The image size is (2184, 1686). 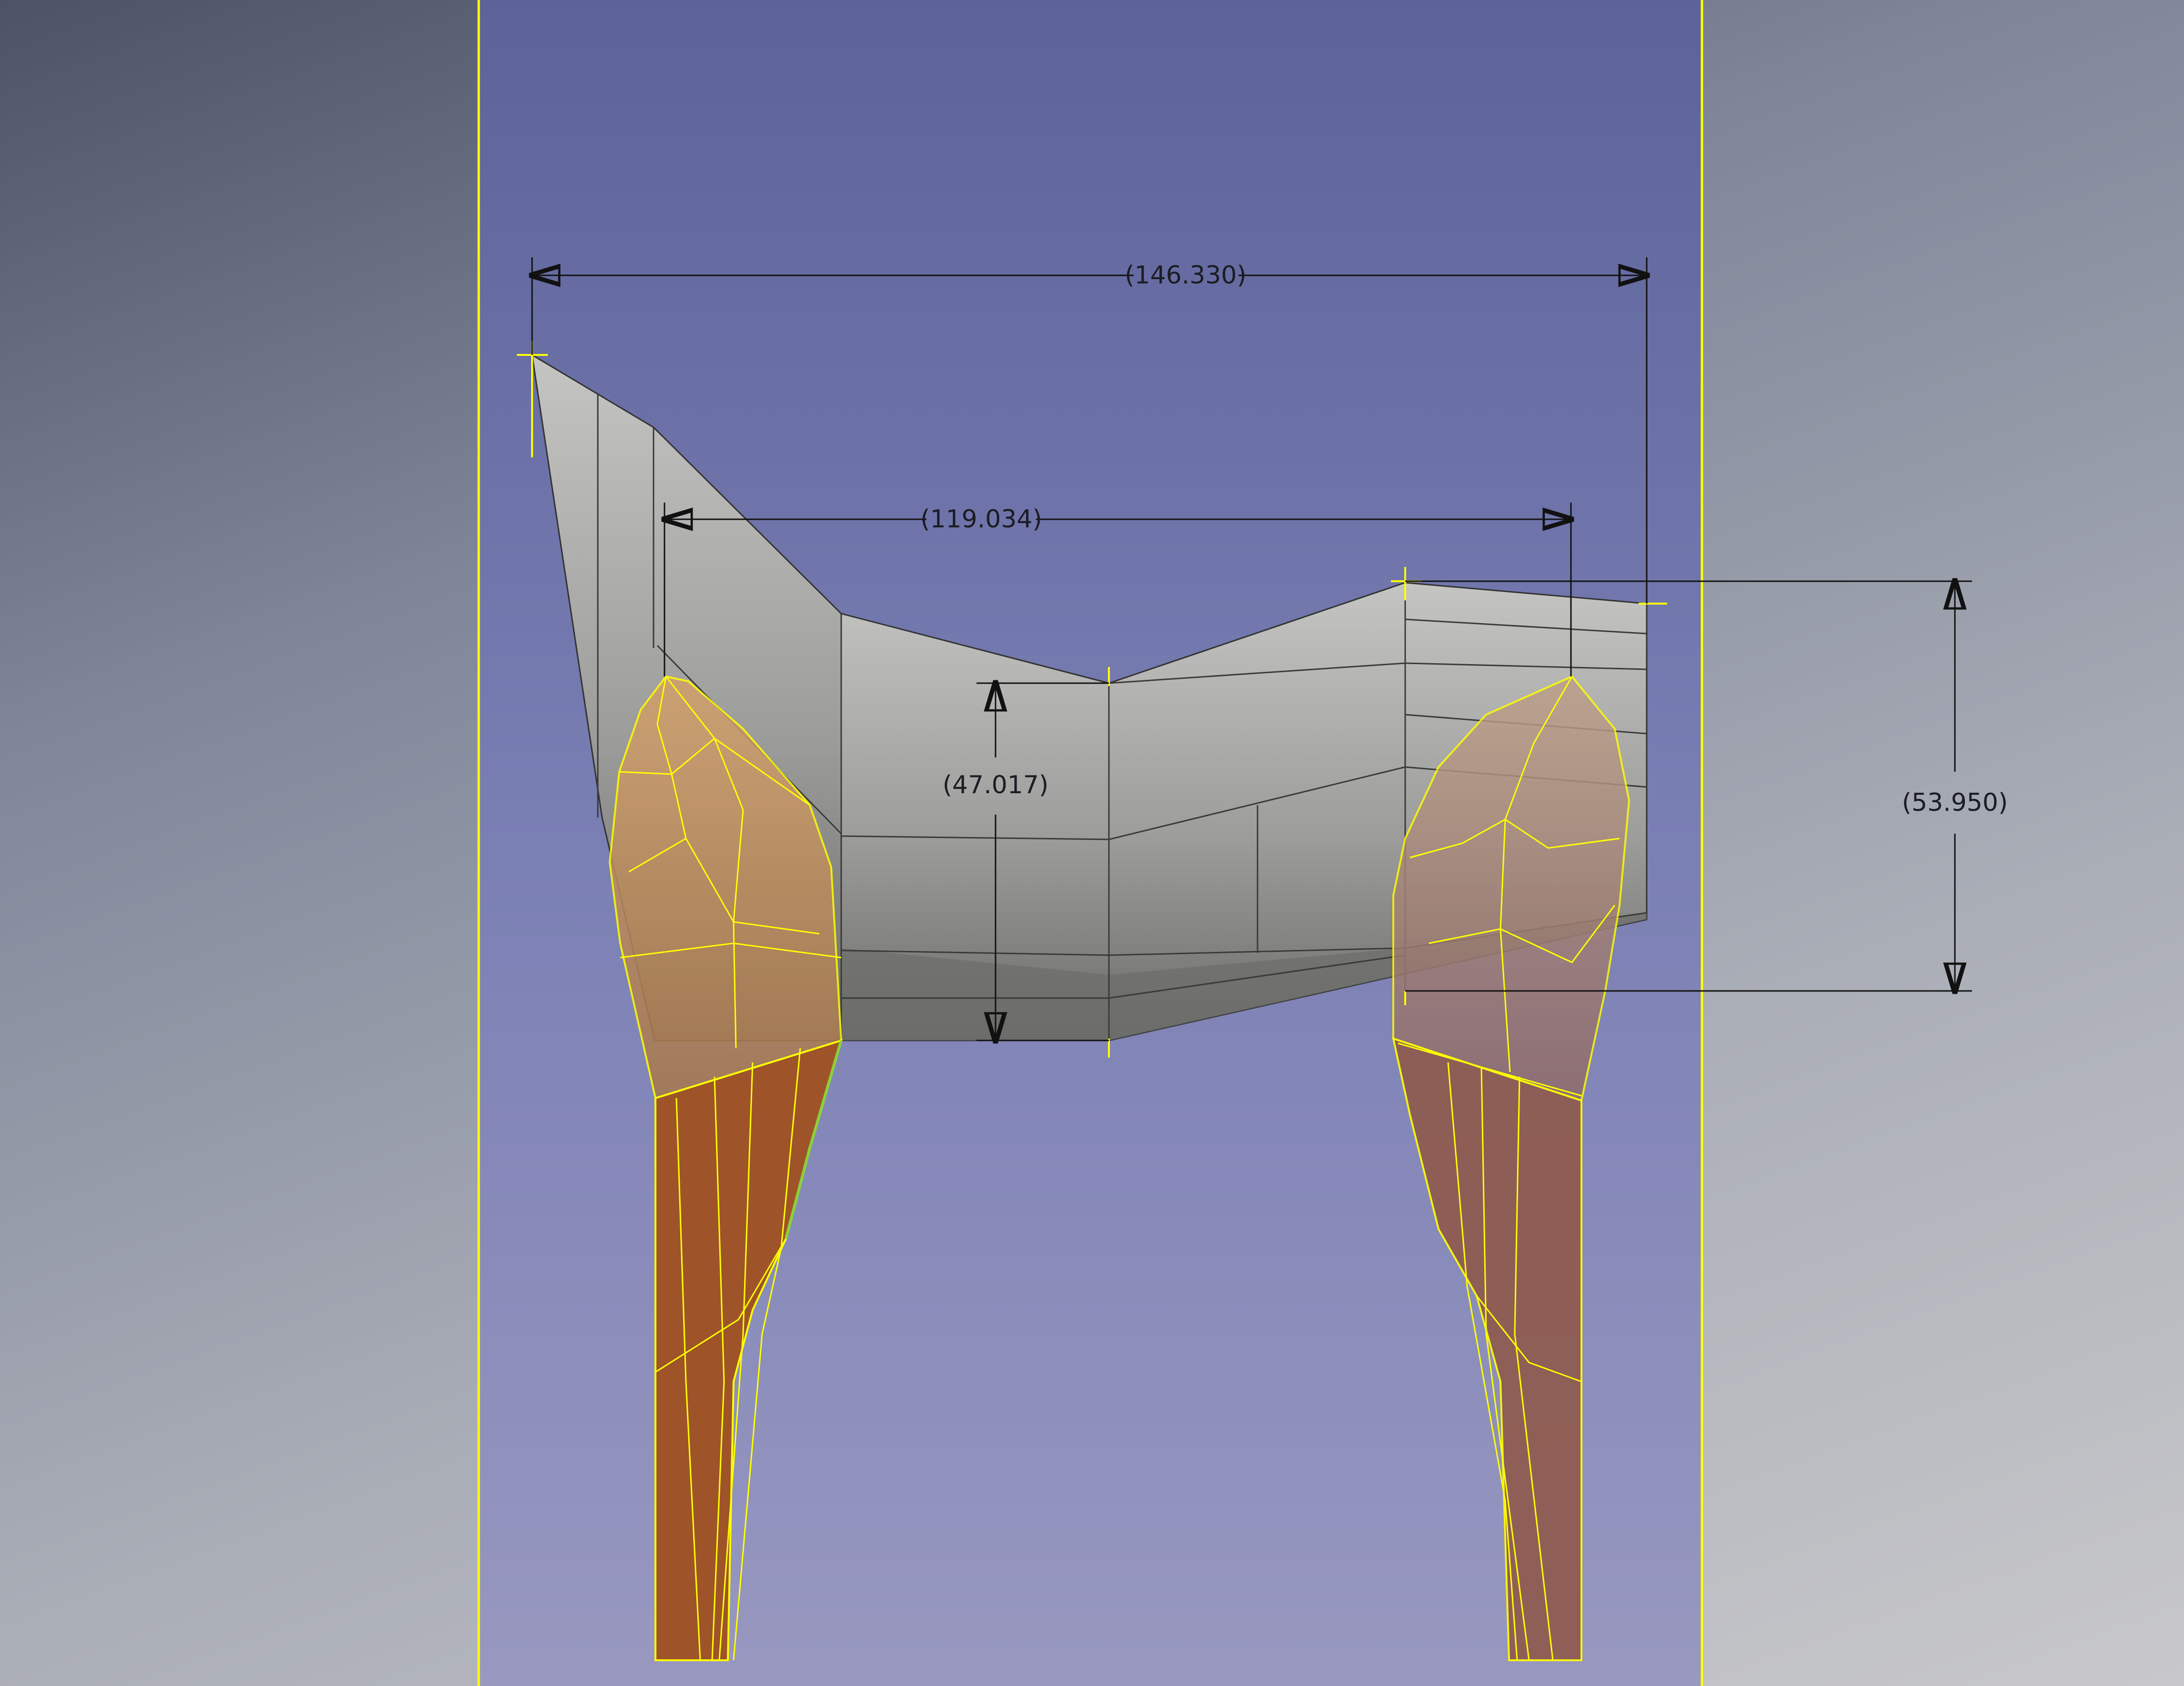 What do you see at coordinates (1186, 276) in the screenshot?
I see `dim-label-overall-width: (146.330)` at bounding box center [1186, 276].